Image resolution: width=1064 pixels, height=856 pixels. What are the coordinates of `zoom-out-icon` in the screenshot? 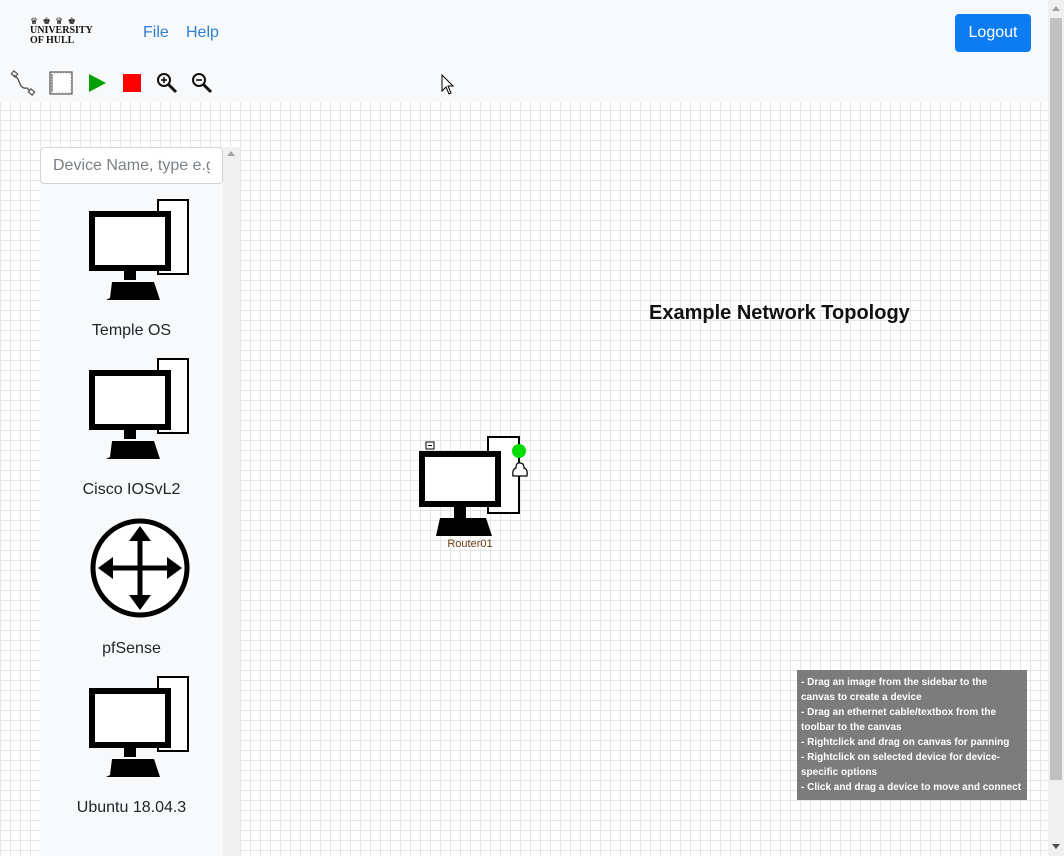 It's located at (202, 83).